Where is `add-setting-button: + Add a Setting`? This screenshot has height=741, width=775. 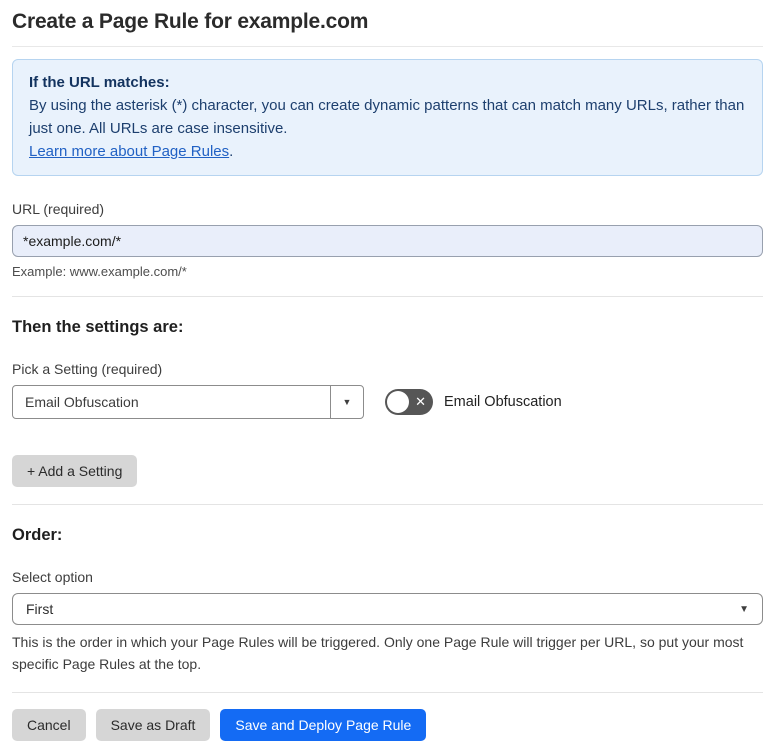
add-setting-button: + Add a Setting is located at coordinates (75, 471).